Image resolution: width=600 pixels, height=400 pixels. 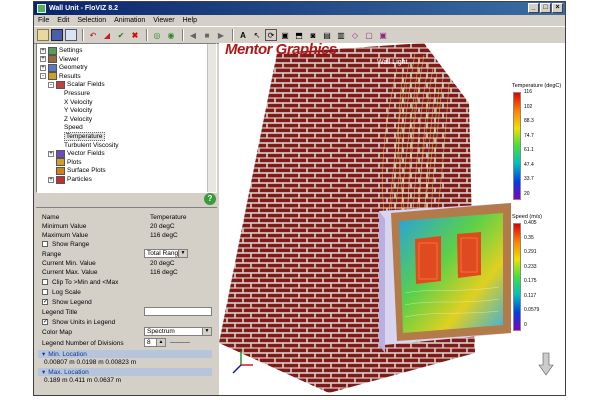 What do you see at coordinates (178, 311) in the screenshot?
I see `legend-title-input` at bounding box center [178, 311].